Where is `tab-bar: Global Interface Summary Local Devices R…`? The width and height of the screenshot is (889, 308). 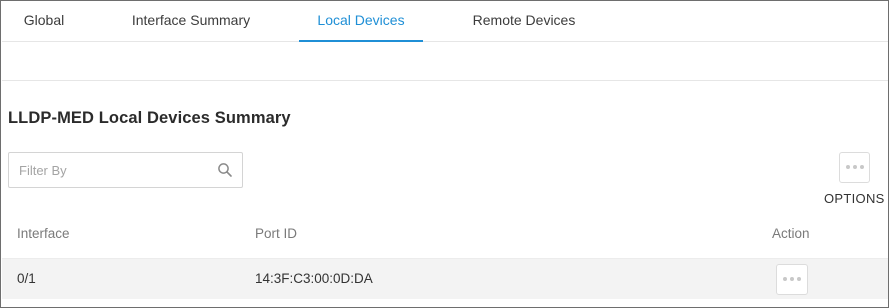
tab-bar: Global Interface Summary Local Devices R… is located at coordinates (445, 22).